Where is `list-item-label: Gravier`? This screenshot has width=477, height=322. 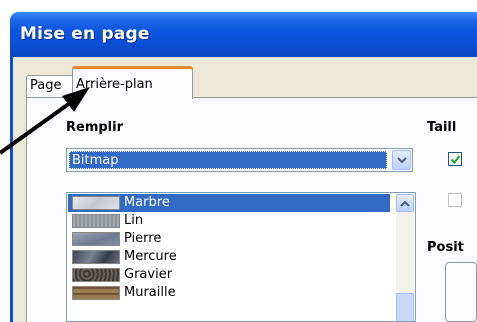
list-item-label: Gravier is located at coordinates (148, 274).